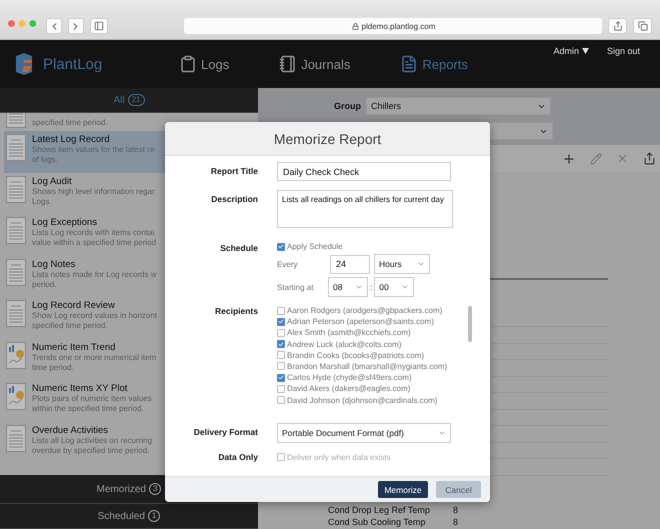 Image resolution: width=660 pixels, height=529 pixels. Describe the element at coordinates (225, 432) in the screenshot. I see `field-label: Delivery Format` at that location.